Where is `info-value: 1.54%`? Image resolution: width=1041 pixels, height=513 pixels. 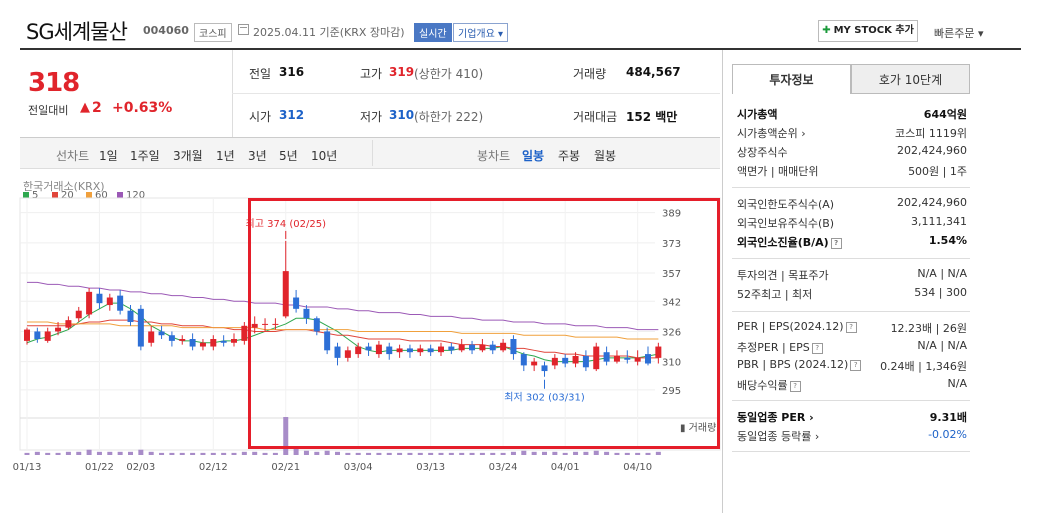
info-value: 1.54% is located at coordinates (947, 240).